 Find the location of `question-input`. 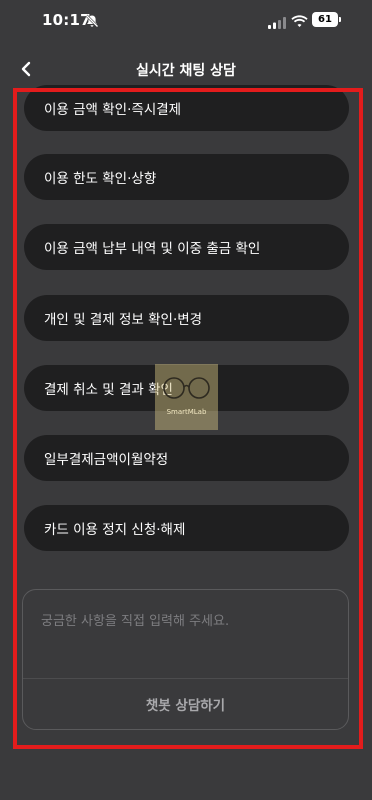

question-input is located at coordinates (185, 634).